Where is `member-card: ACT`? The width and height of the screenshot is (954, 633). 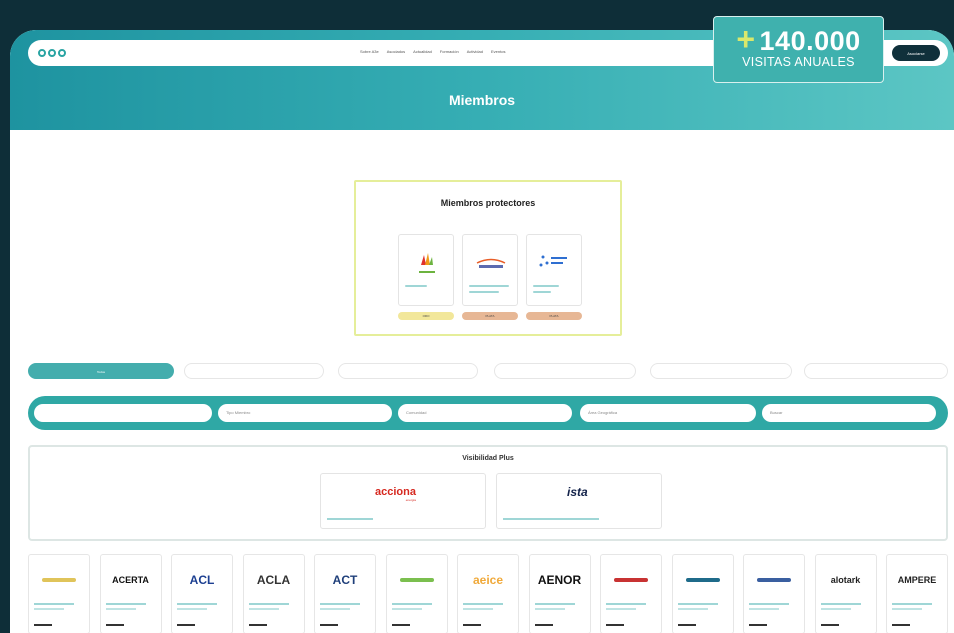
member-card: ACT is located at coordinates (345, 593).